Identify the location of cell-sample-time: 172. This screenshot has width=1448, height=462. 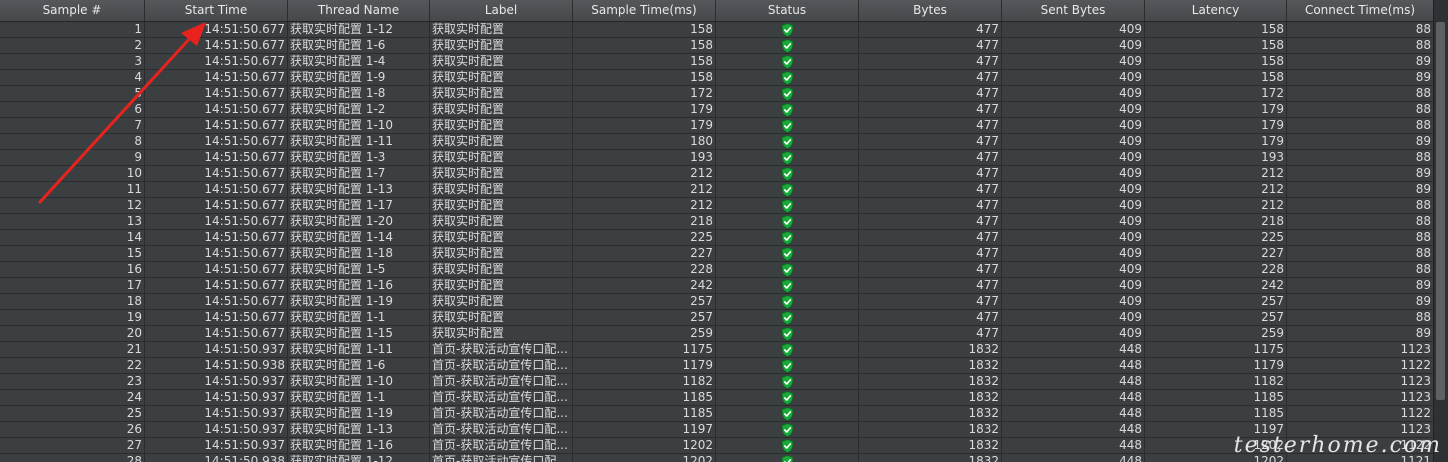
(644, 94).